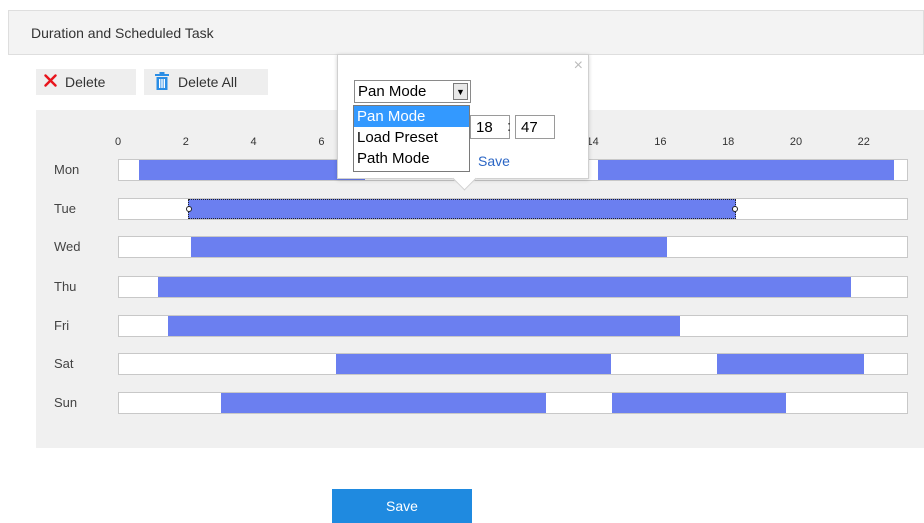 This screenshot has height=523, width=924. I want to click on day-track-sun, so click(513, 403).